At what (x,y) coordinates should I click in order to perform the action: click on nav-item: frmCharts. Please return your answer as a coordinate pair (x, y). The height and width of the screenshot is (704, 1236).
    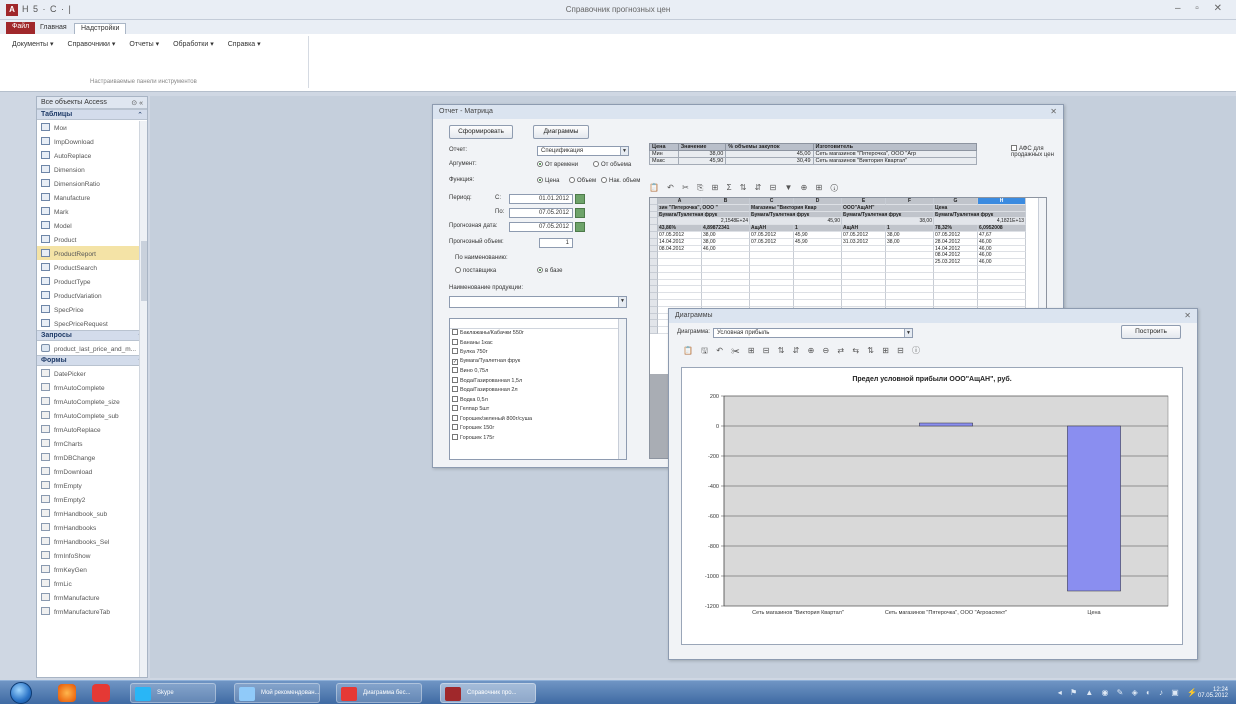
    Looking at the image, I should click on (92, 443).